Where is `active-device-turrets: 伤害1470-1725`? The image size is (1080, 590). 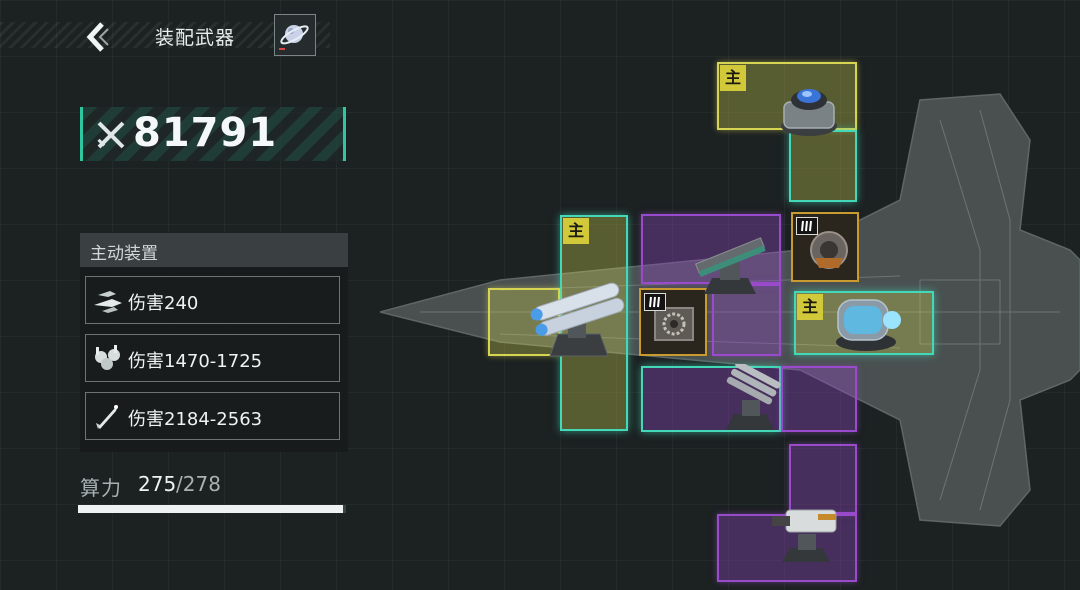
active-device-turrets: 伤害1470-1725 is located at coordinates (212, 358).